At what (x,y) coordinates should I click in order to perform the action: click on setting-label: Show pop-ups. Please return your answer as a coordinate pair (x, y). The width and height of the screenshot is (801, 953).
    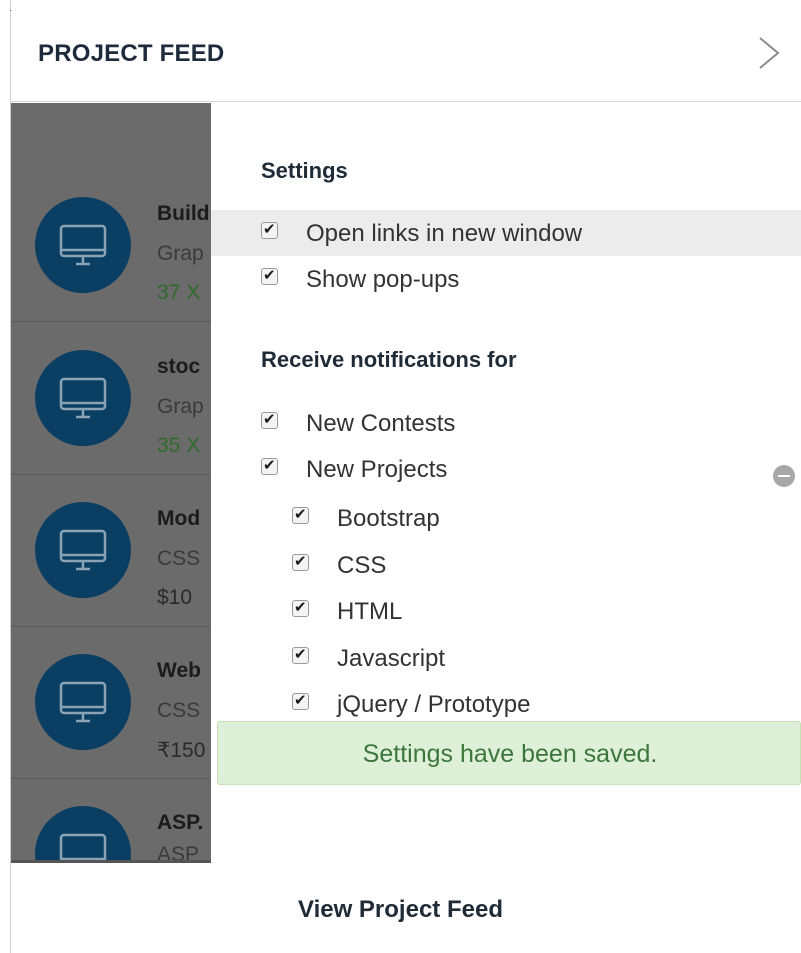
    Looking at the image, I should click on (383, 279).